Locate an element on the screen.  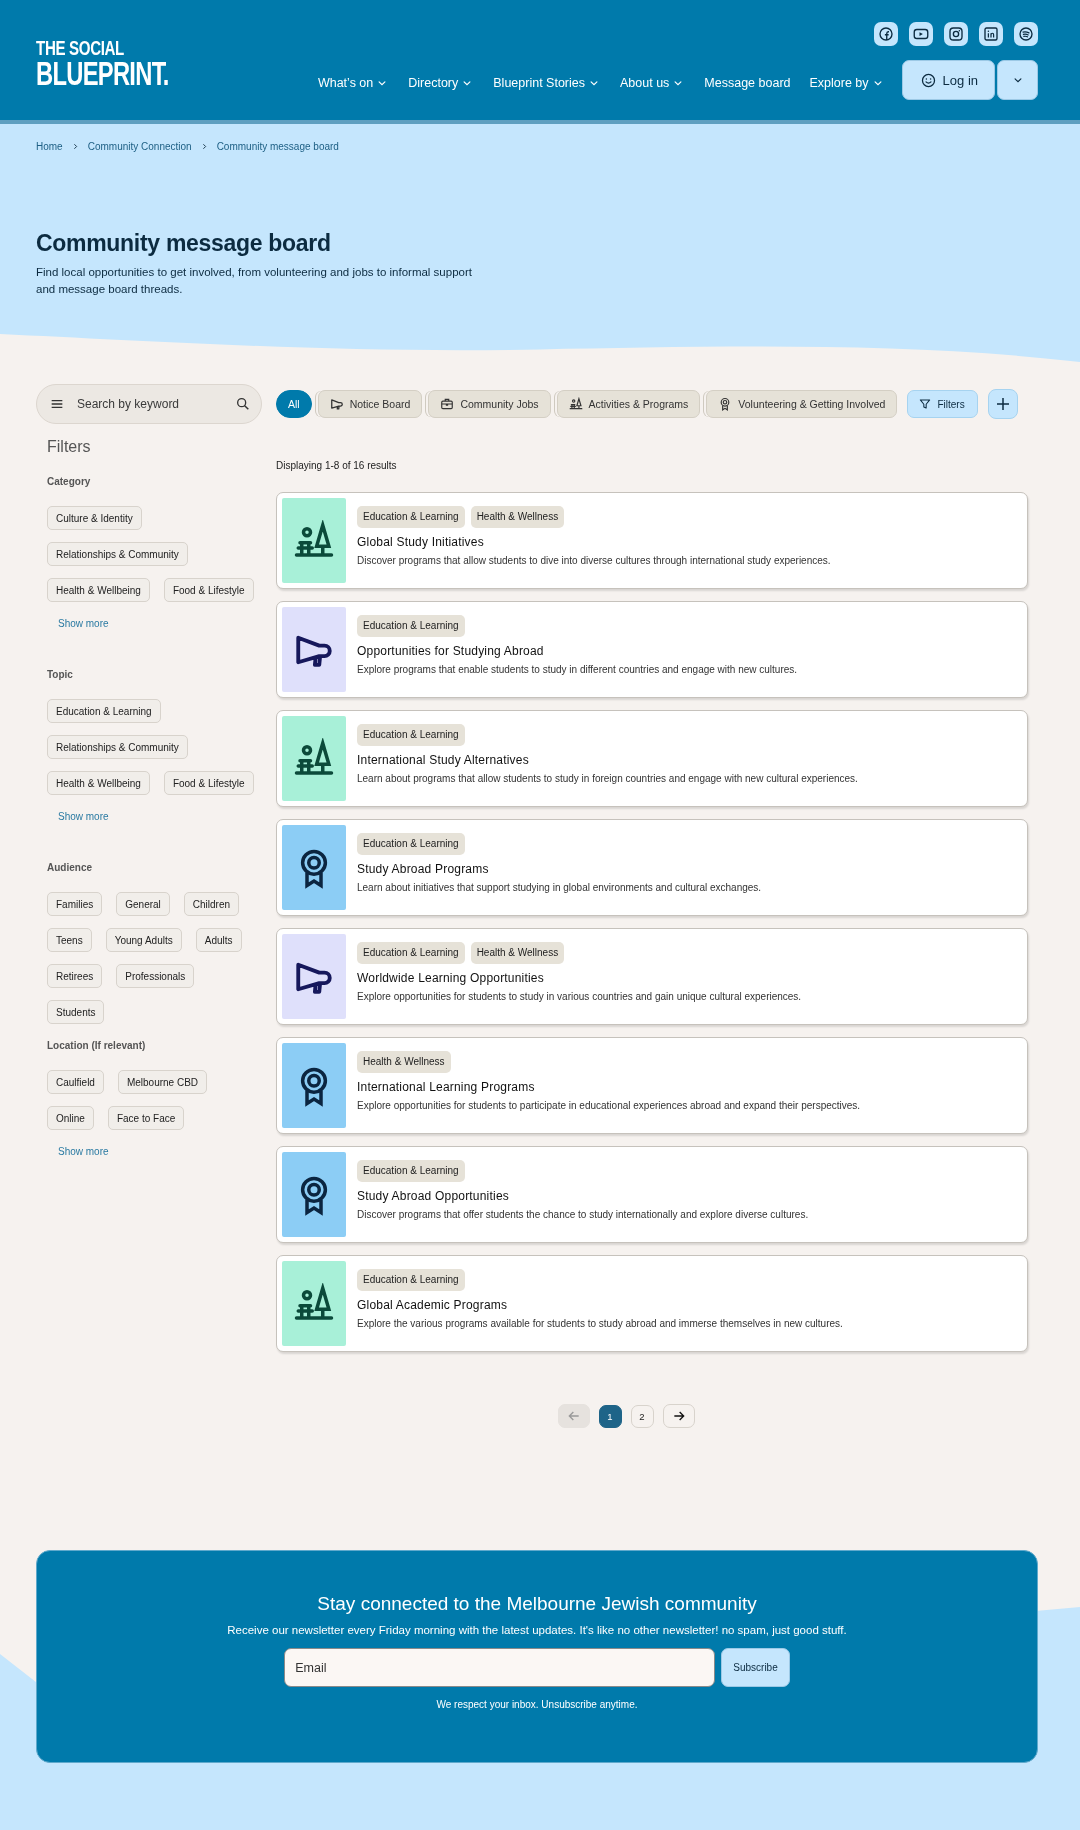
filter-option: Education & Learning is located at coordinates (104, 711).